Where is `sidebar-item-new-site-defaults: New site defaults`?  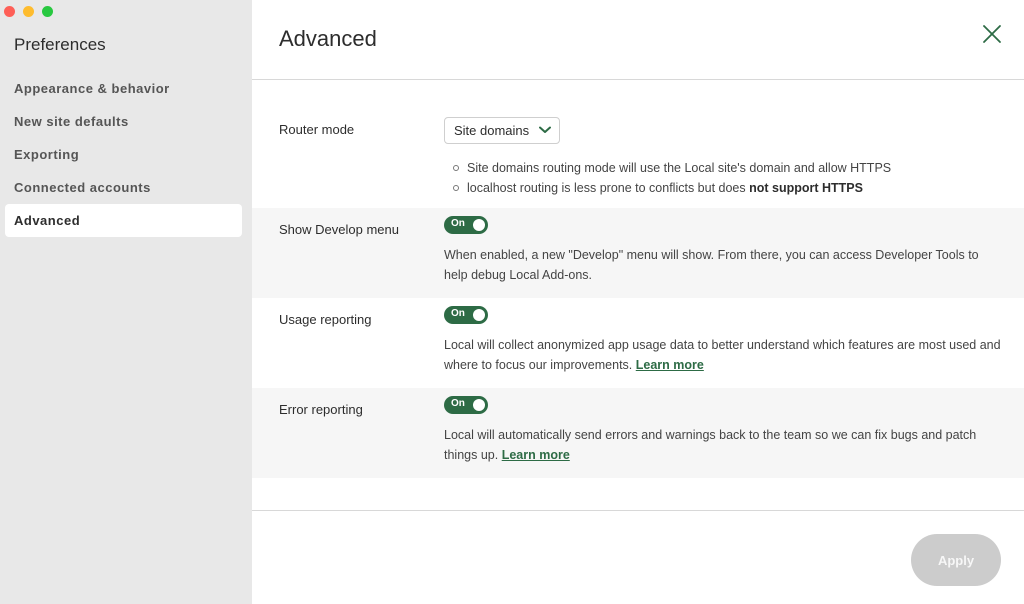 sidebar-item-new-site-defaults: New site defaults is located at coordinates (123, 121).